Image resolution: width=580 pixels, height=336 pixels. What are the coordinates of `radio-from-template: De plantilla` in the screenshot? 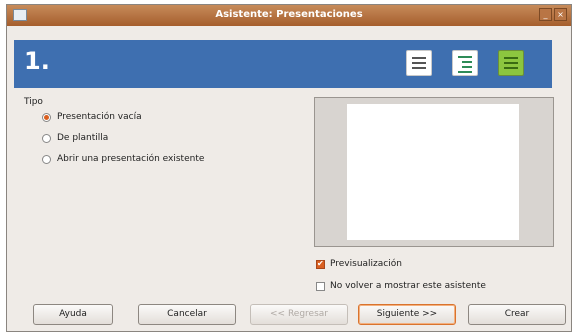 It's located at (75, 138).